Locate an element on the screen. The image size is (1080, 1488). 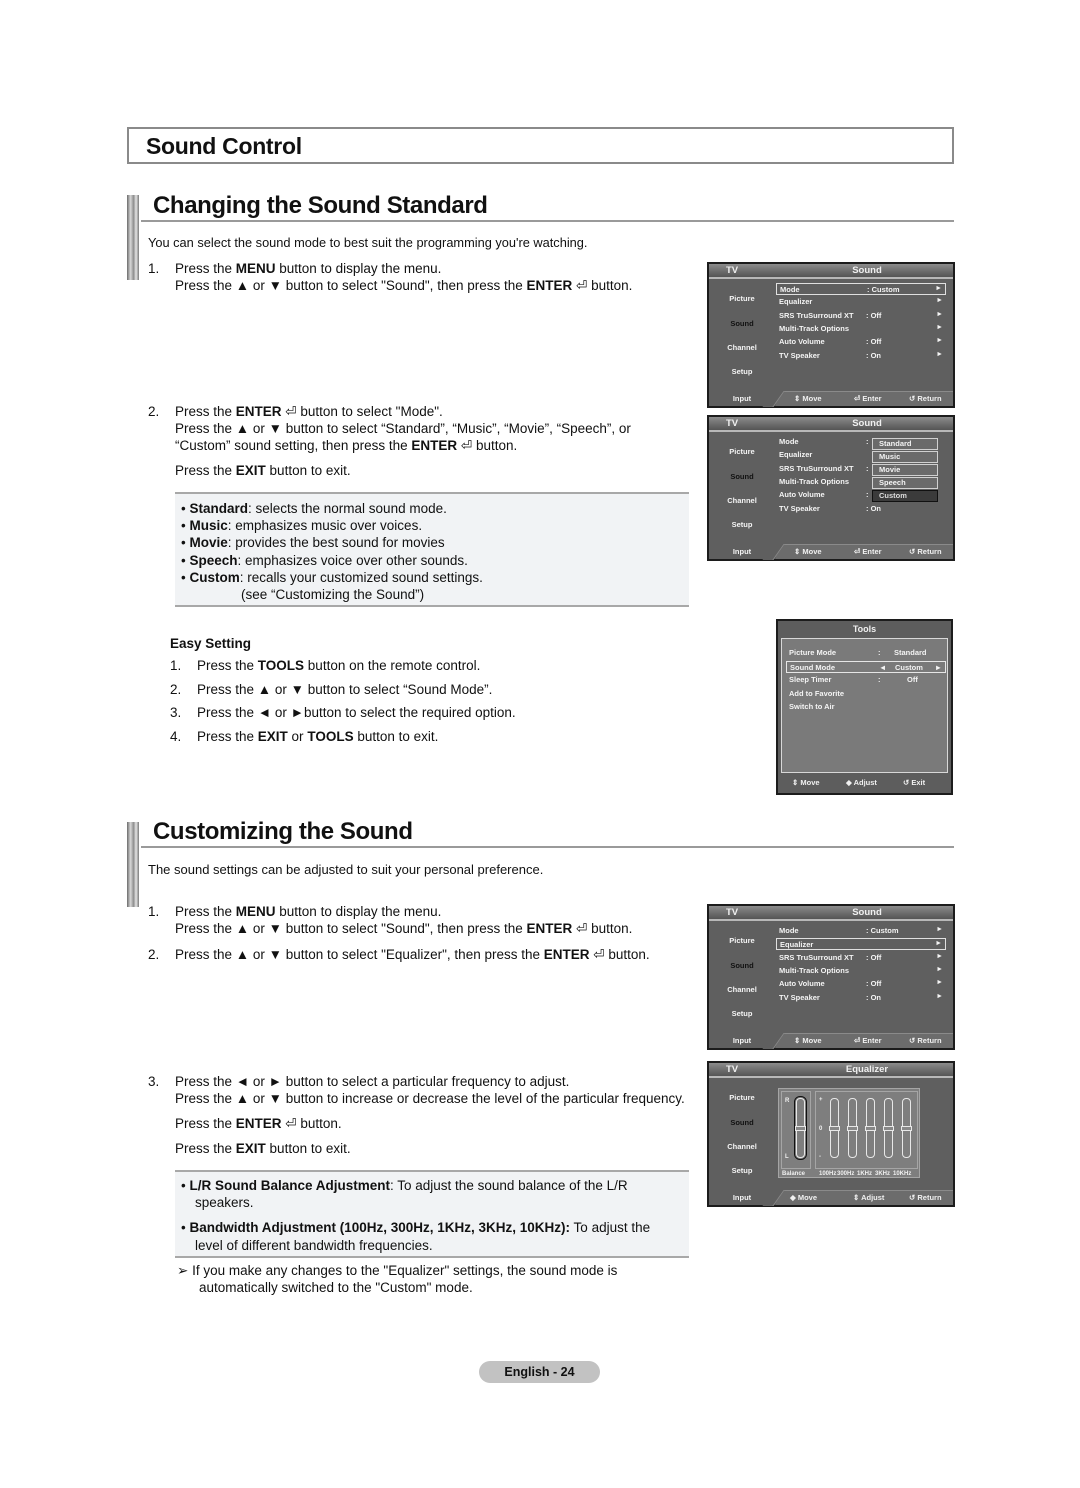
text-run: button to exit. is located at coordinates (396, 736).